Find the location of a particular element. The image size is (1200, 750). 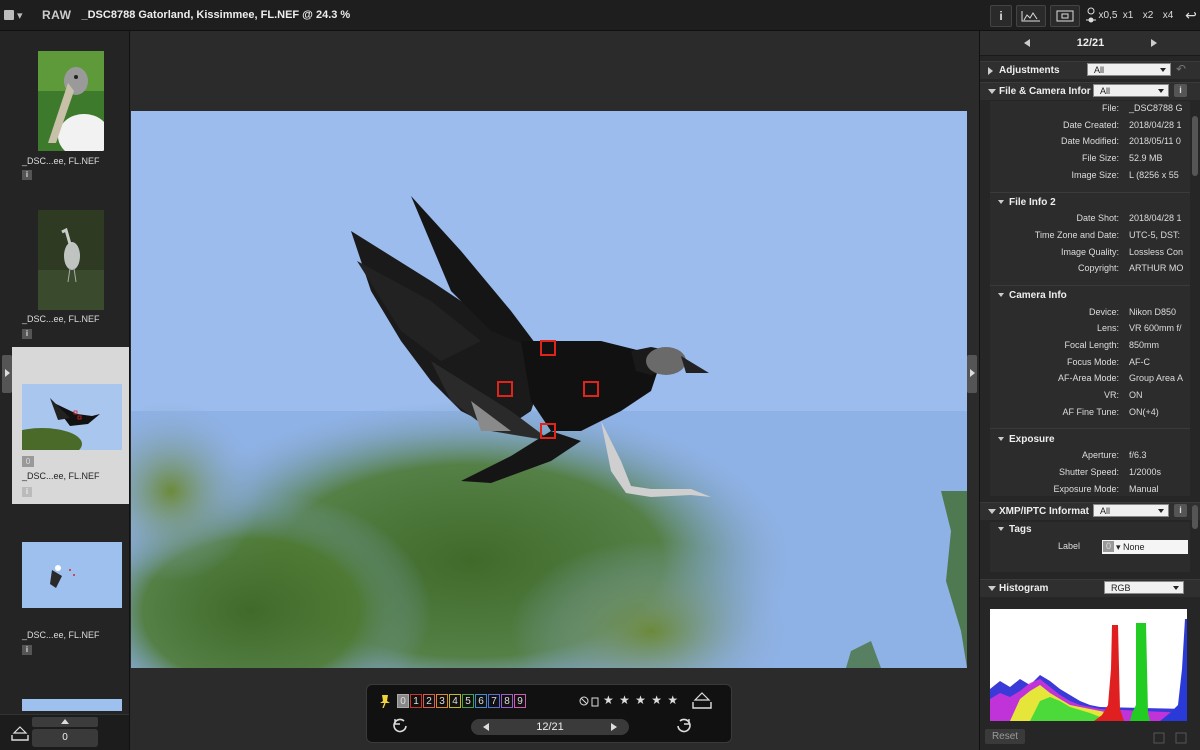

panel-next-button is located at coordinates (1154, 43).